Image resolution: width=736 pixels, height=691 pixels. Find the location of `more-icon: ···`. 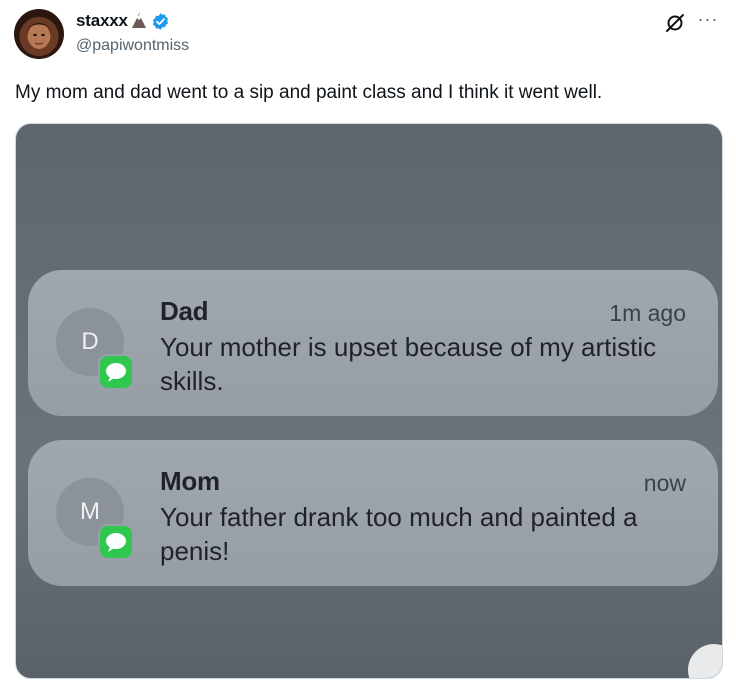

more-icon: ··· is located at coordinates (708, 21).